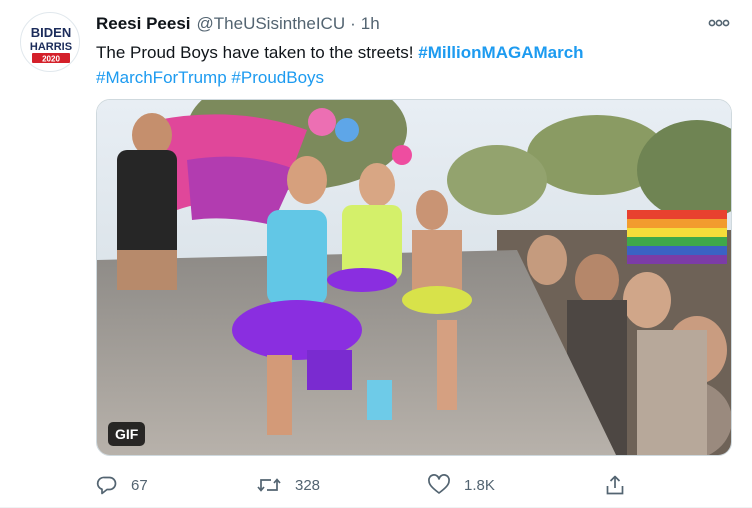 The width and height of the screenshot is (752, 508). I want to click on share-button, so click(615, 485).